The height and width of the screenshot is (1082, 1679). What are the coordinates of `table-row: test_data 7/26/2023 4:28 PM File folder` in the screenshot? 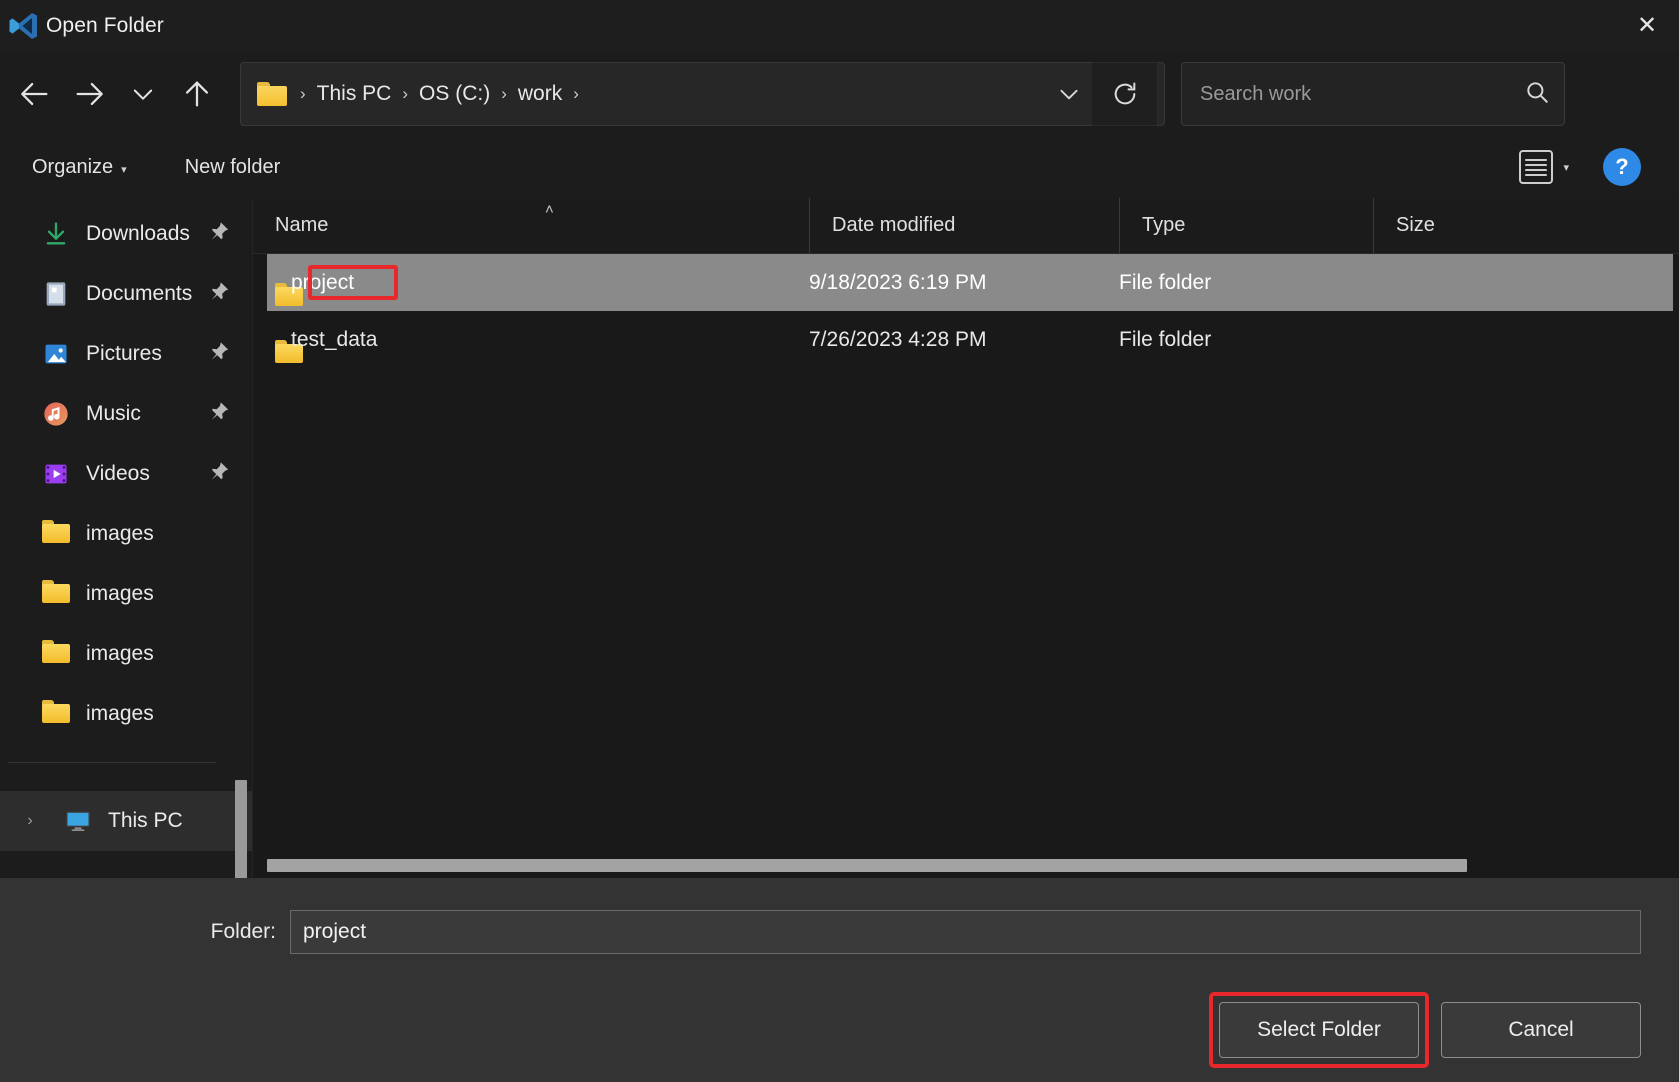 It's located at (970, 339).